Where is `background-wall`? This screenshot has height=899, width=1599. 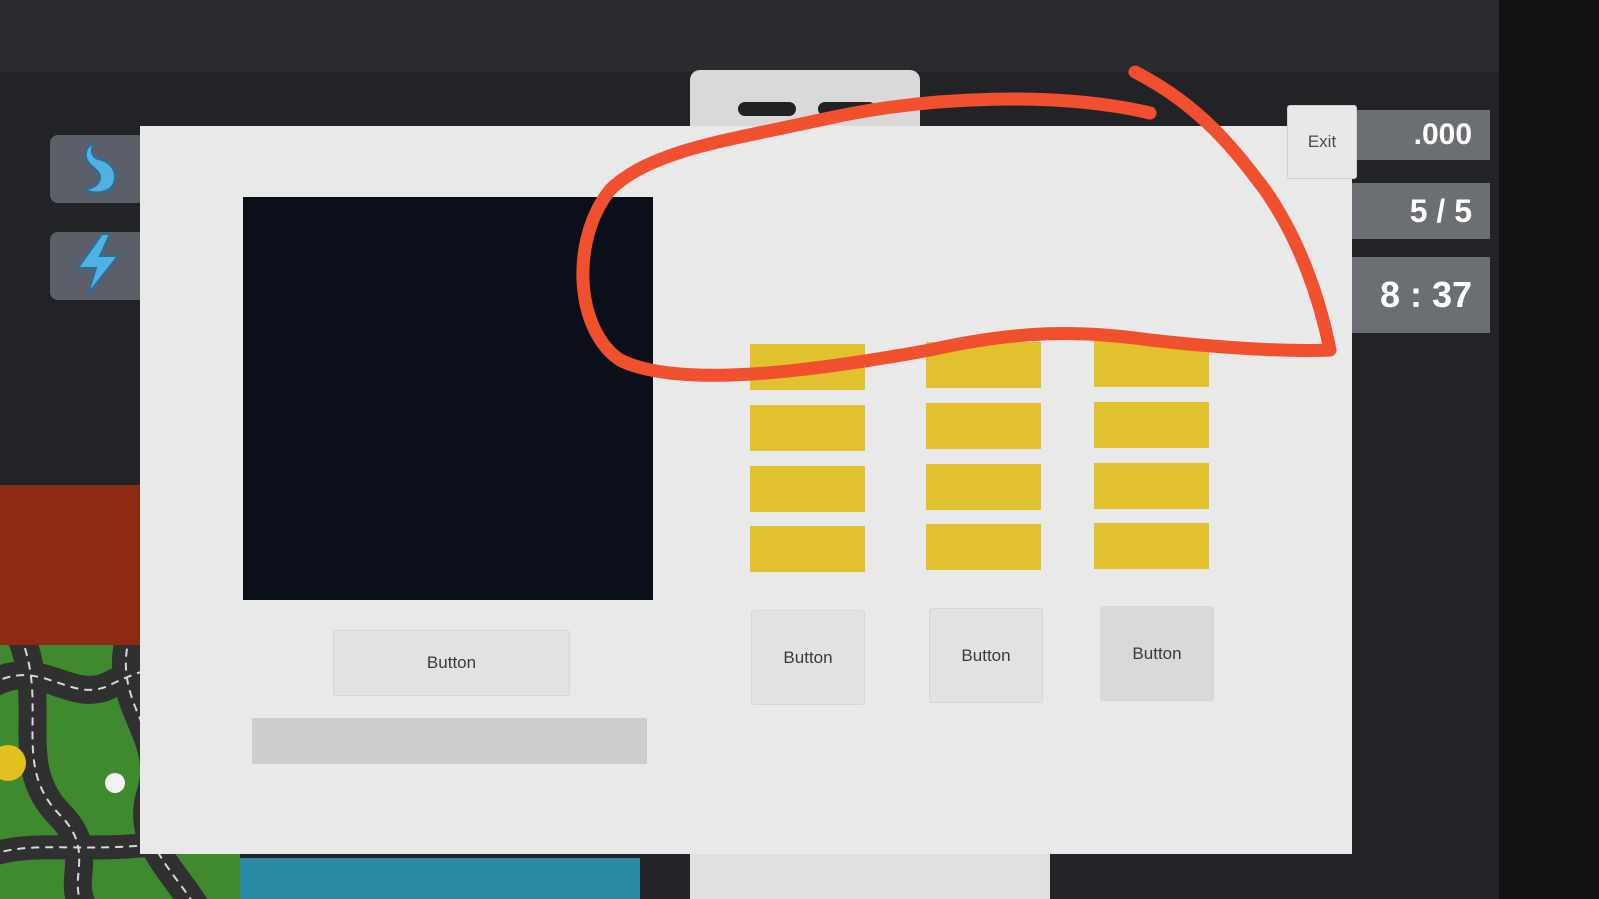 background-wall is located at coordinates (80, 575).